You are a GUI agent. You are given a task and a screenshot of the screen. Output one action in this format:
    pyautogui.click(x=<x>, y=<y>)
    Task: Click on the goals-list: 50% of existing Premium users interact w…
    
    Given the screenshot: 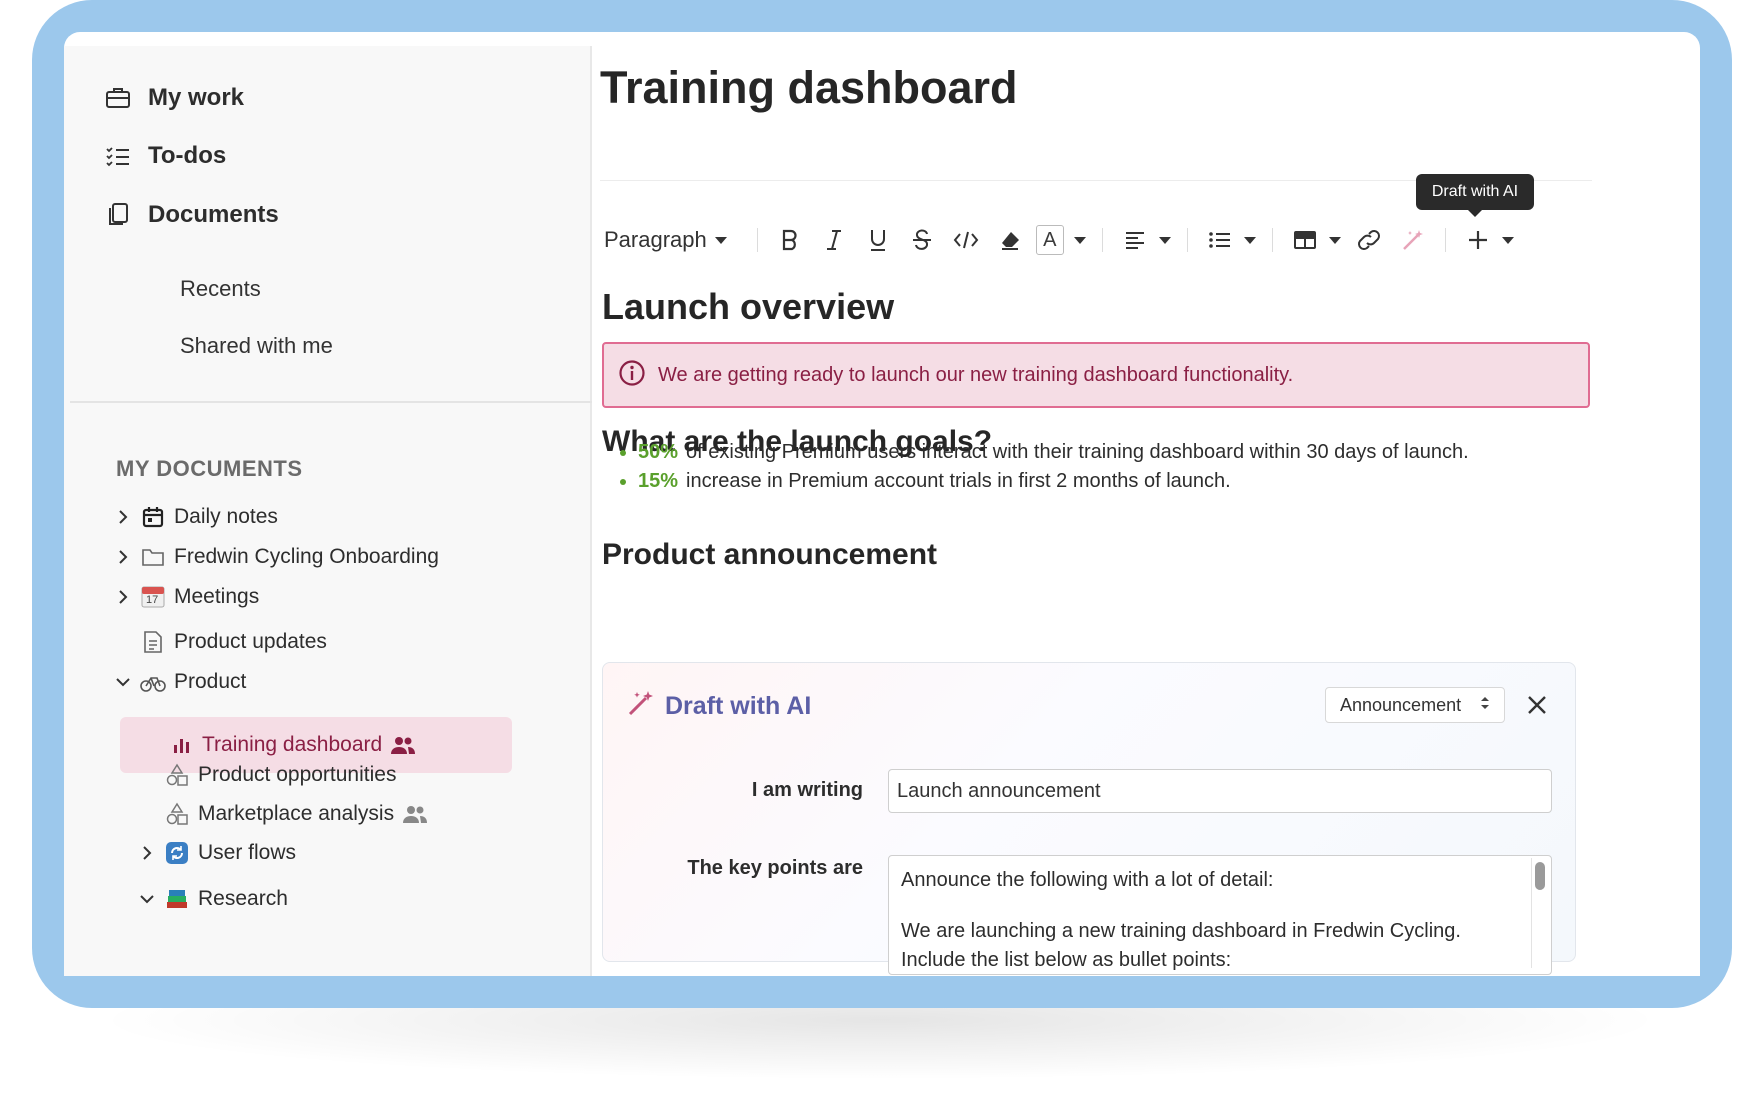 What is the action you would take?
    pyautogui.click(x=1044, y=467)
    